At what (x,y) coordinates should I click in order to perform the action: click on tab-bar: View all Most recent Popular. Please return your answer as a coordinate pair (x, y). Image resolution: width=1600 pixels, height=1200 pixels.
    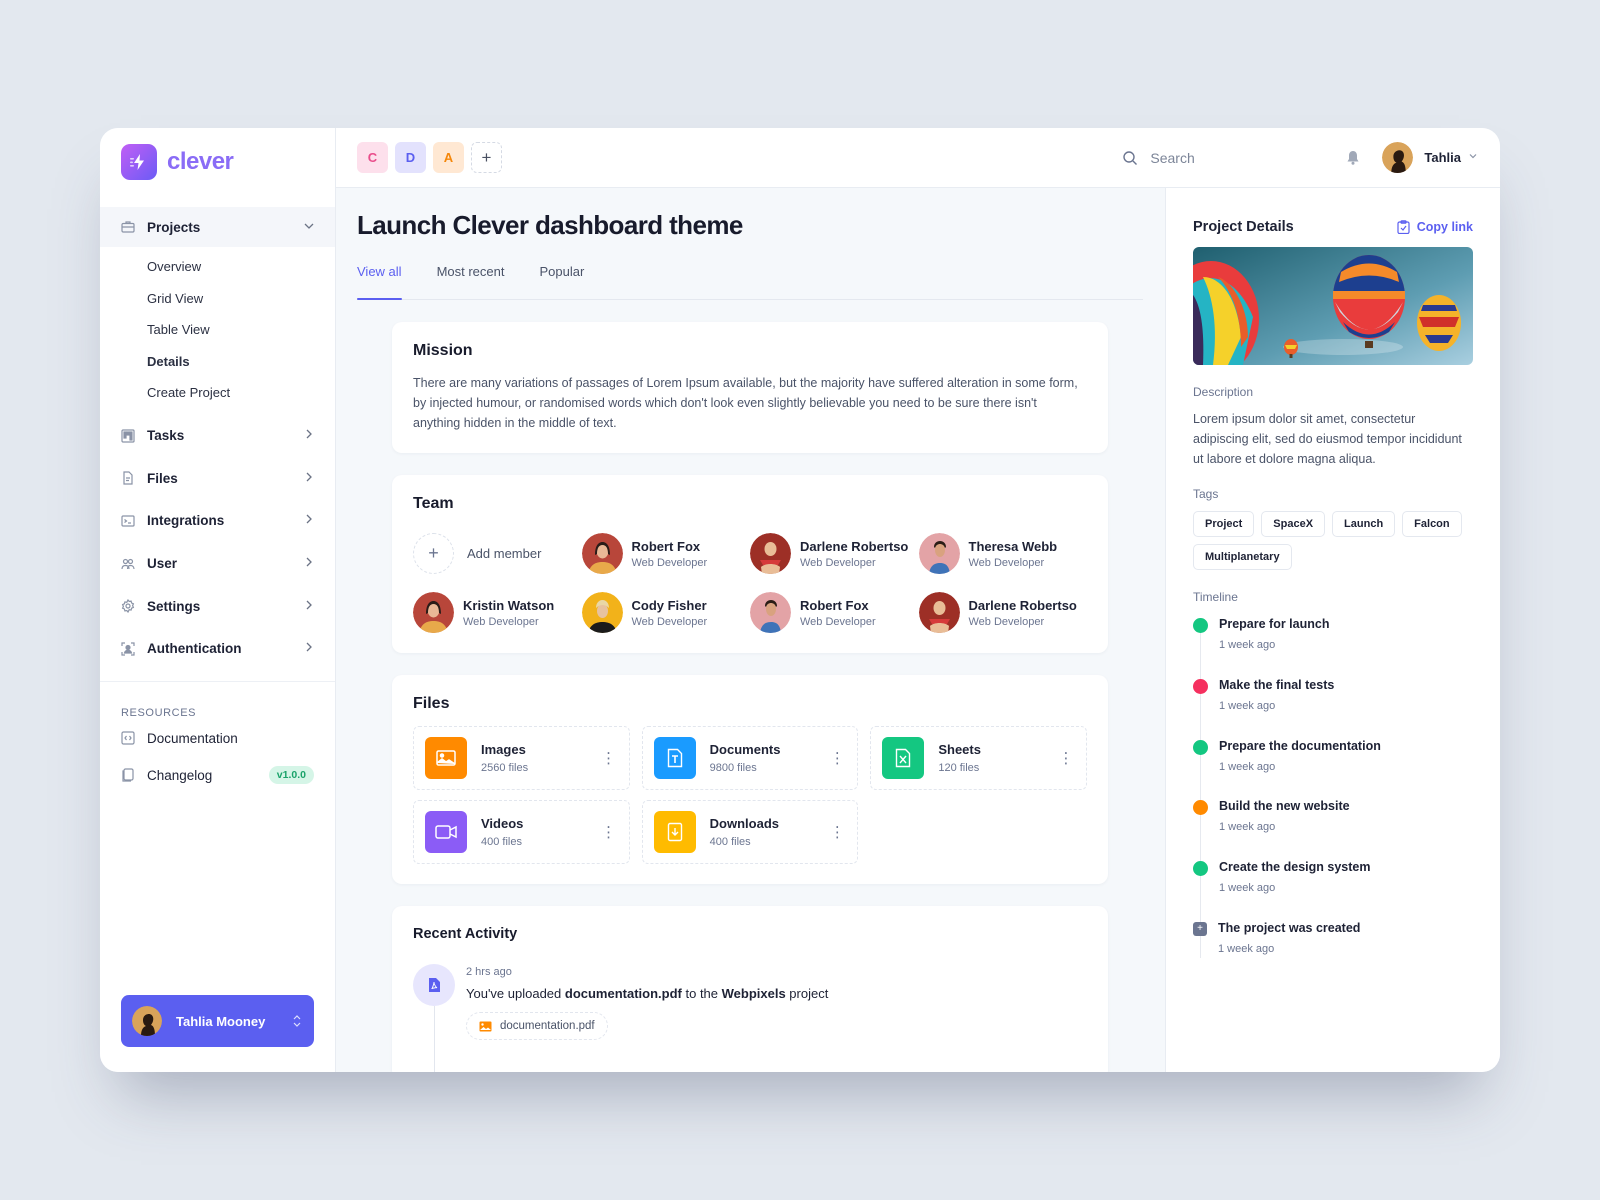
    Looking at the image, I should click on (750, 281).